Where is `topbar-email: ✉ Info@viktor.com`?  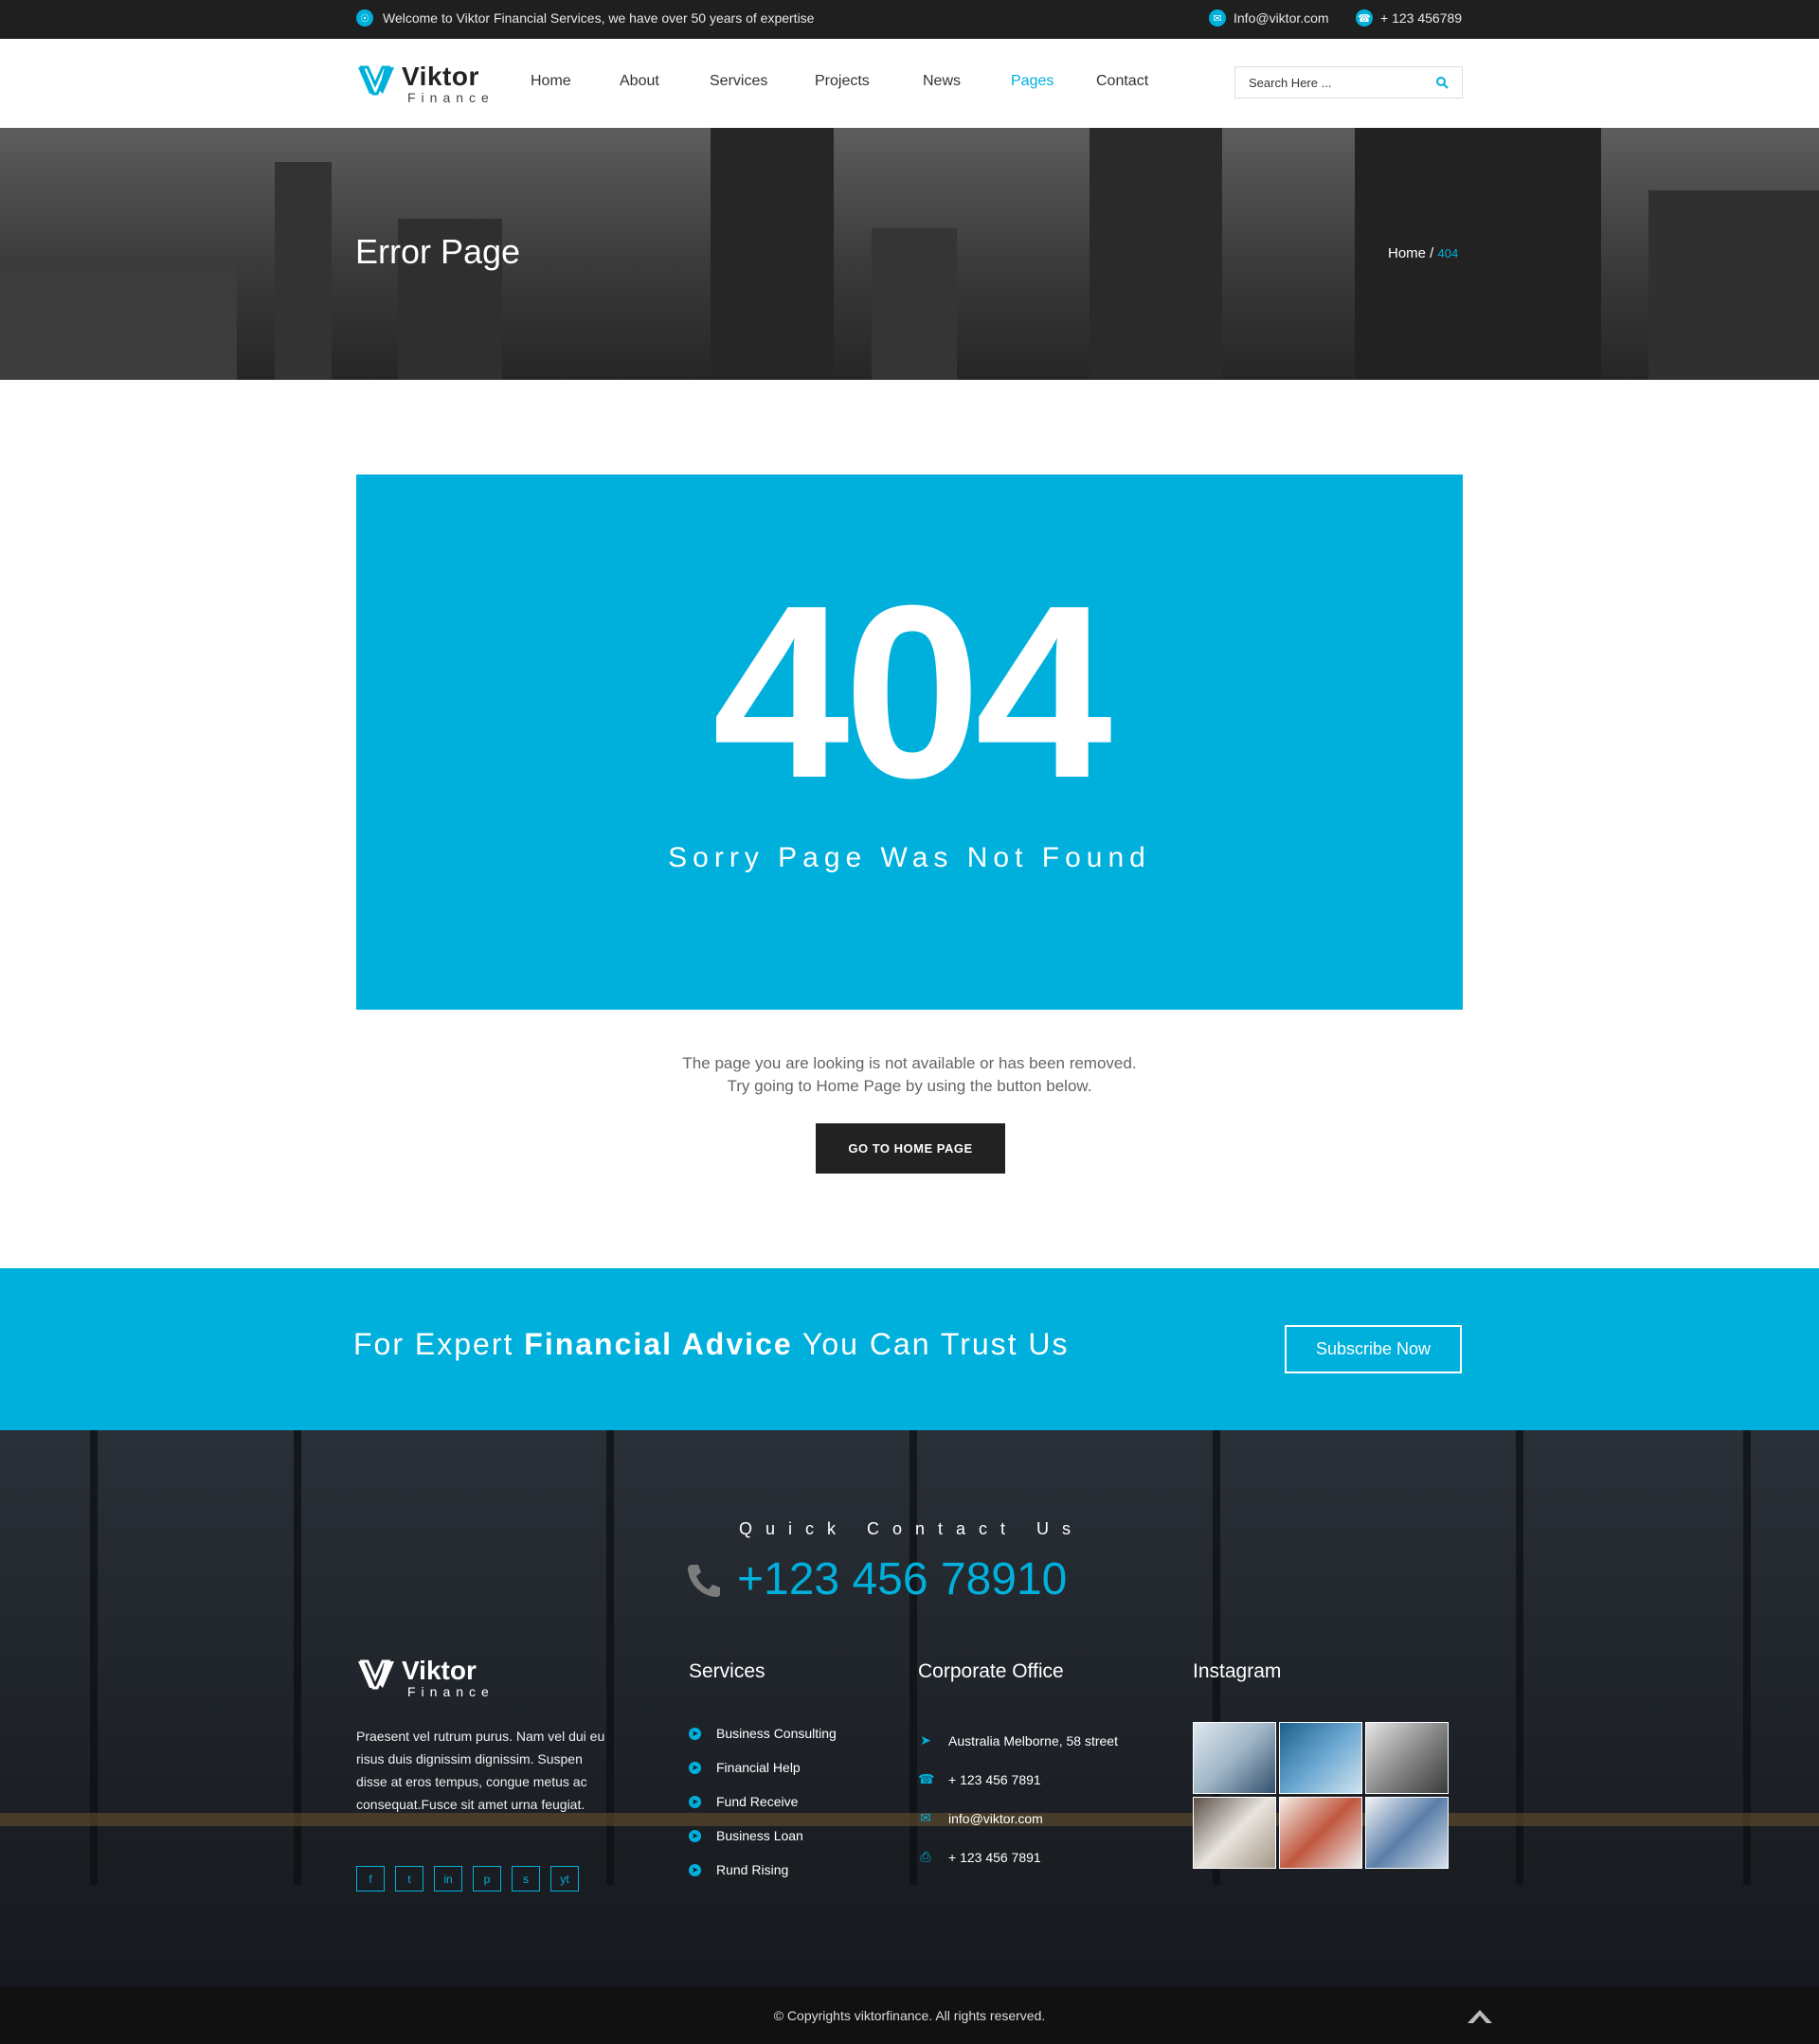
topbar-email: ✉ Info@viktor.com is located at coordinates (1269, 18).